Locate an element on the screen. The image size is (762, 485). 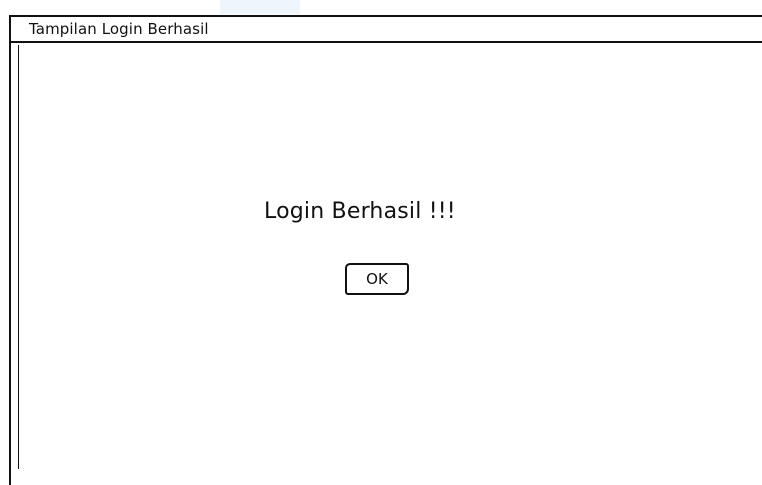
window-titlebar: Tampilan Login Berhasil is located at coordinates (386, 30).